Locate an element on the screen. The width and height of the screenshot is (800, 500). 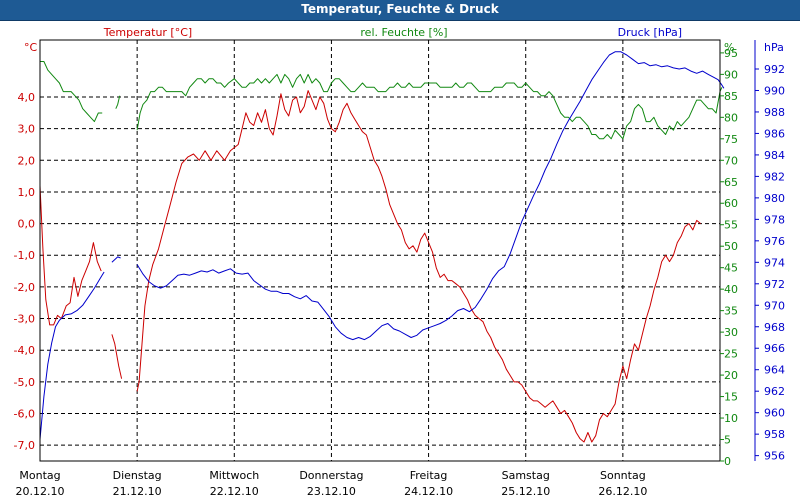
humidity-tick-label: 20 is located at coordinates (731, 375).